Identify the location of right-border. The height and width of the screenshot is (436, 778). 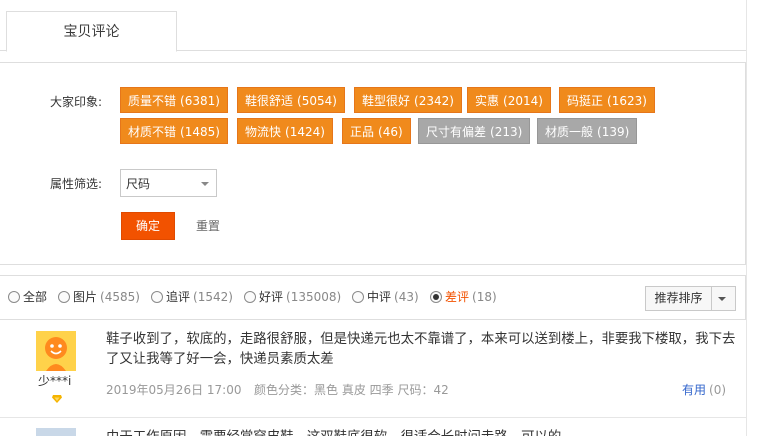
(746, 218).